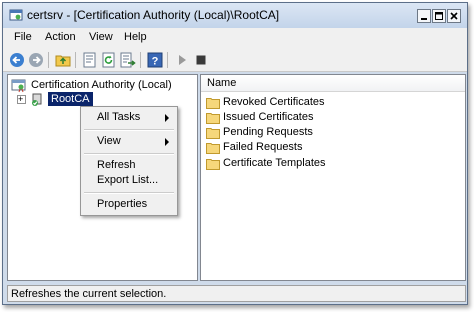 The image size is (474, 312). What do you see at coordinates (18, 86) in the screenshot?
I see `certification-authority-icon` at bounding box center [18, 86].